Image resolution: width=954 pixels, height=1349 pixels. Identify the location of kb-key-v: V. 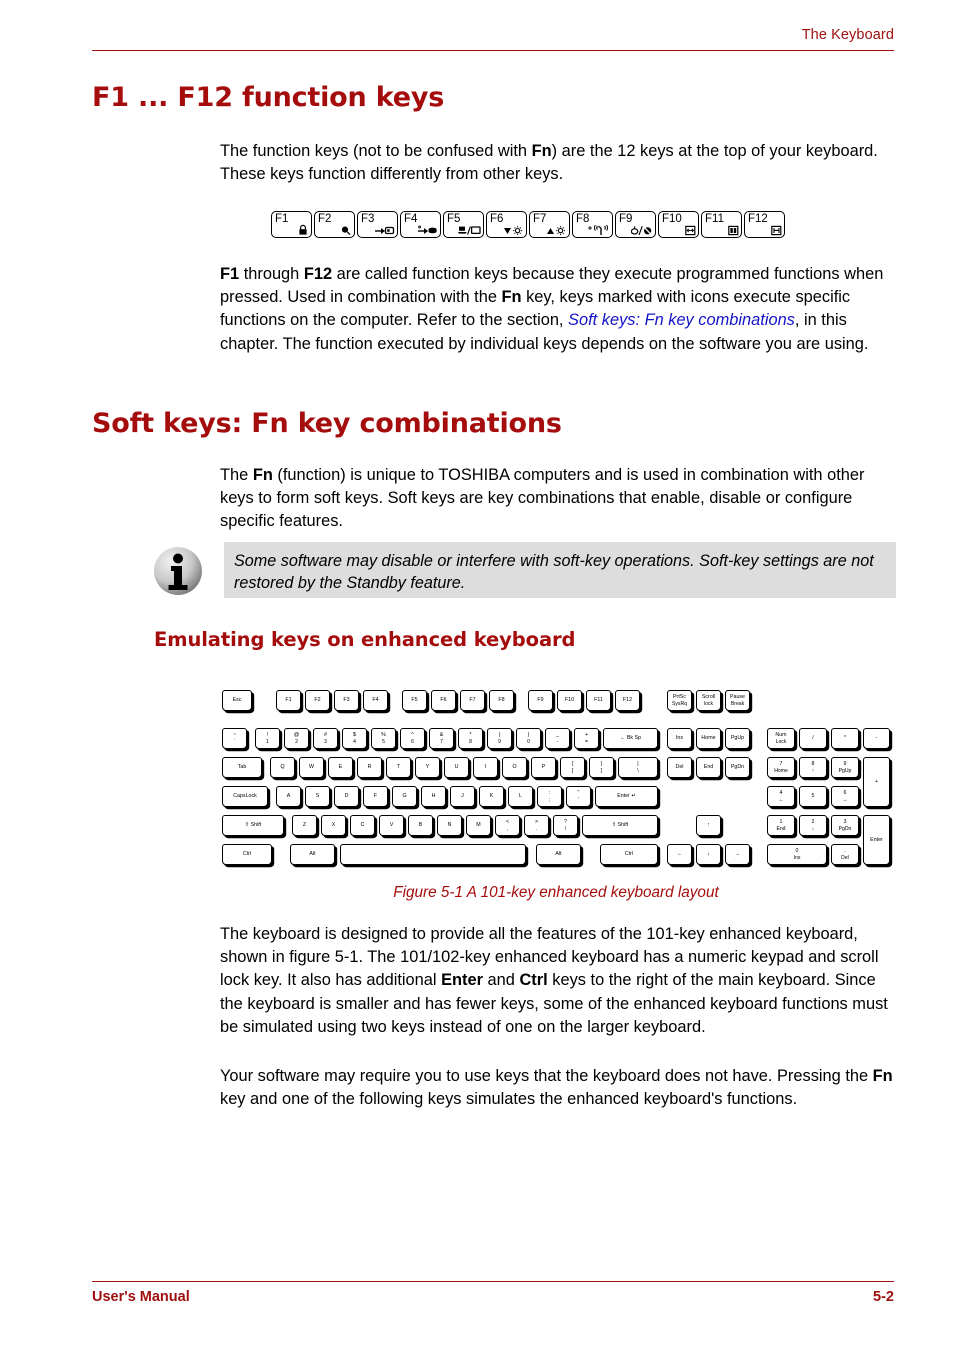
(391, 825).